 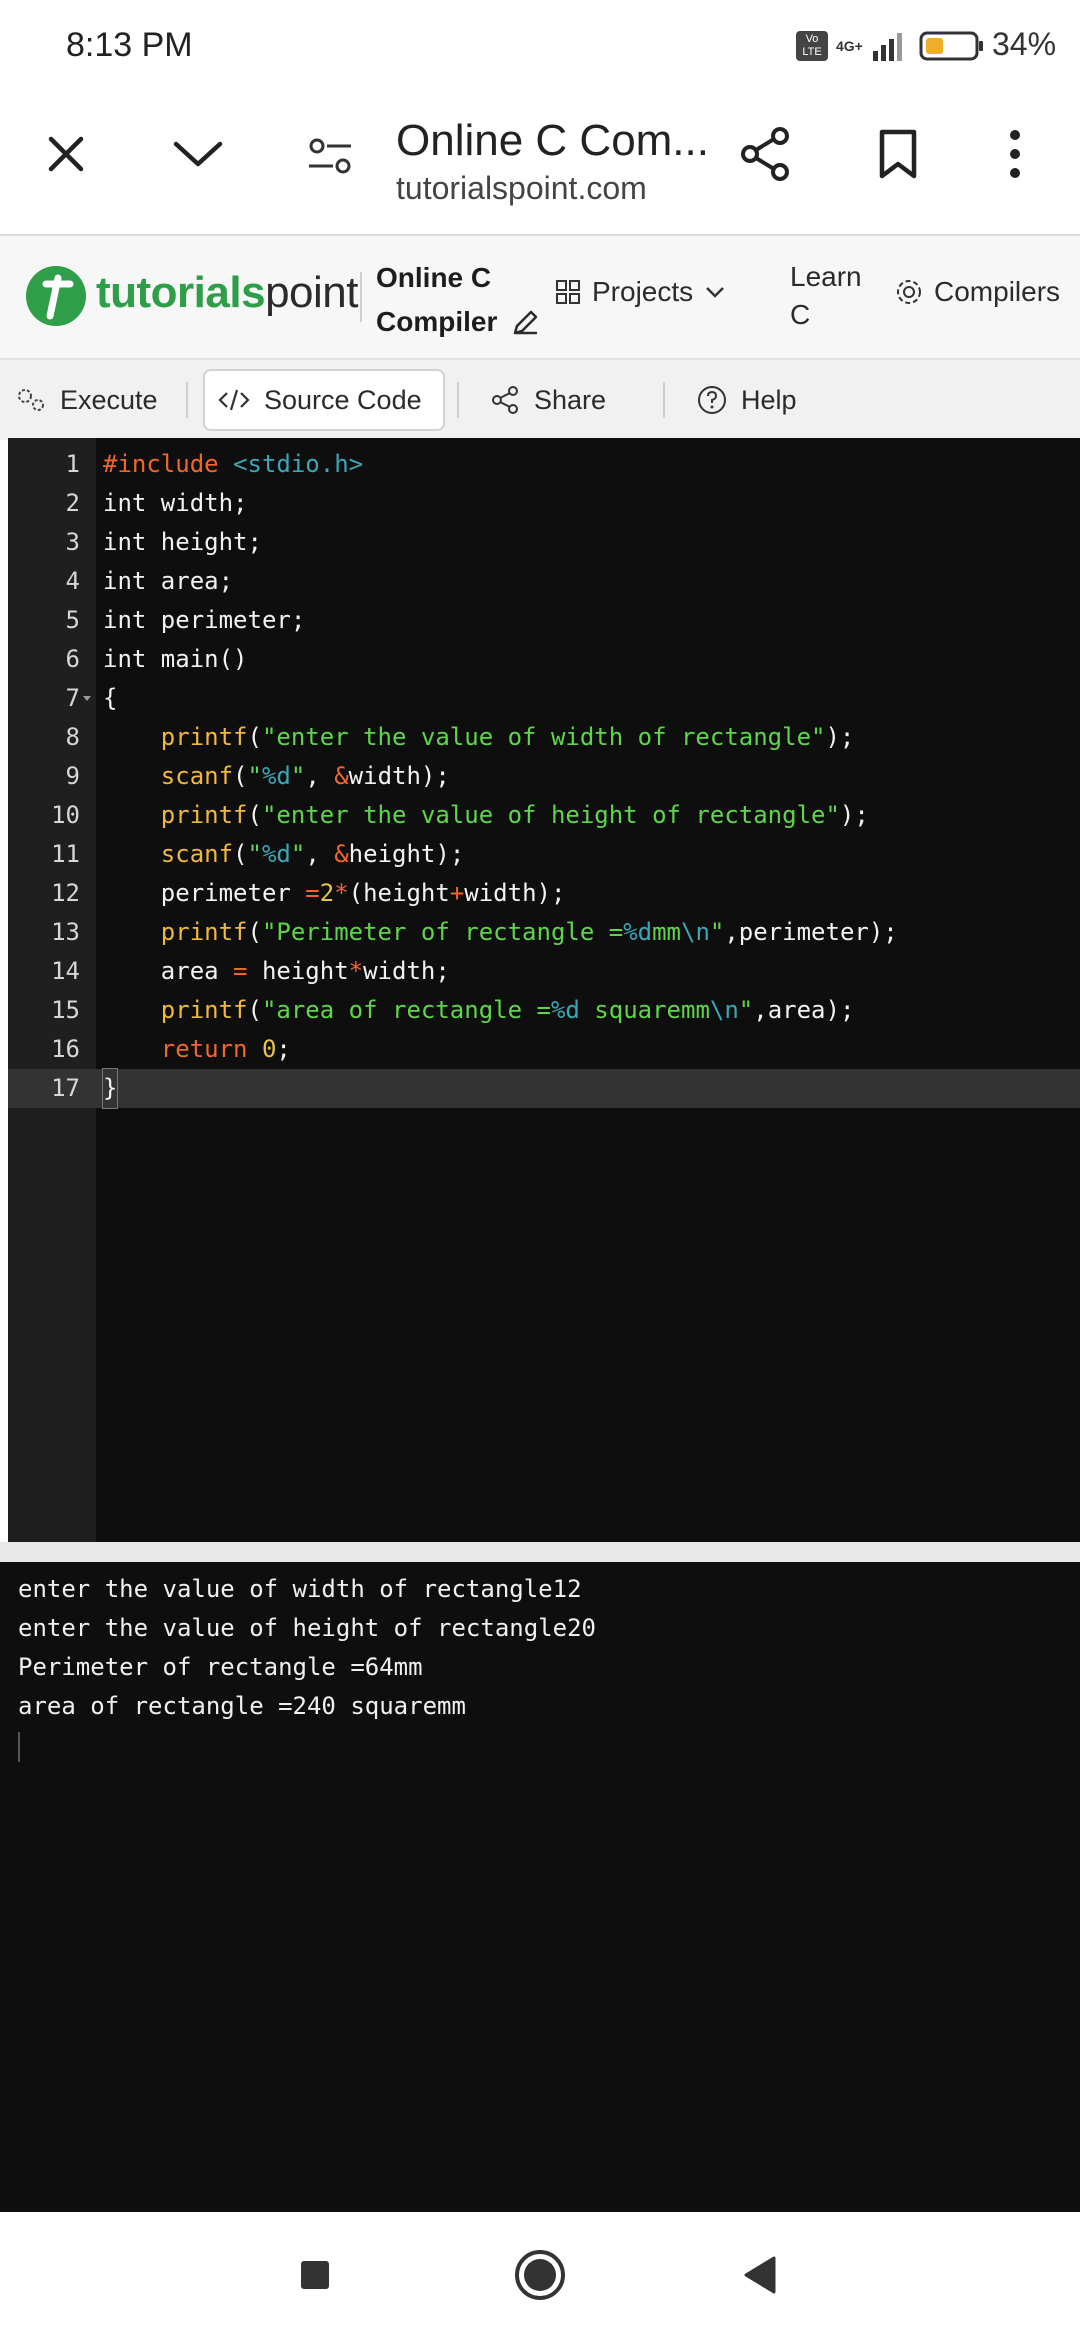 What do you see at coordinates (909, 292) in the screenshot?
I see `gear-icon` at bounding box center [909, 292].